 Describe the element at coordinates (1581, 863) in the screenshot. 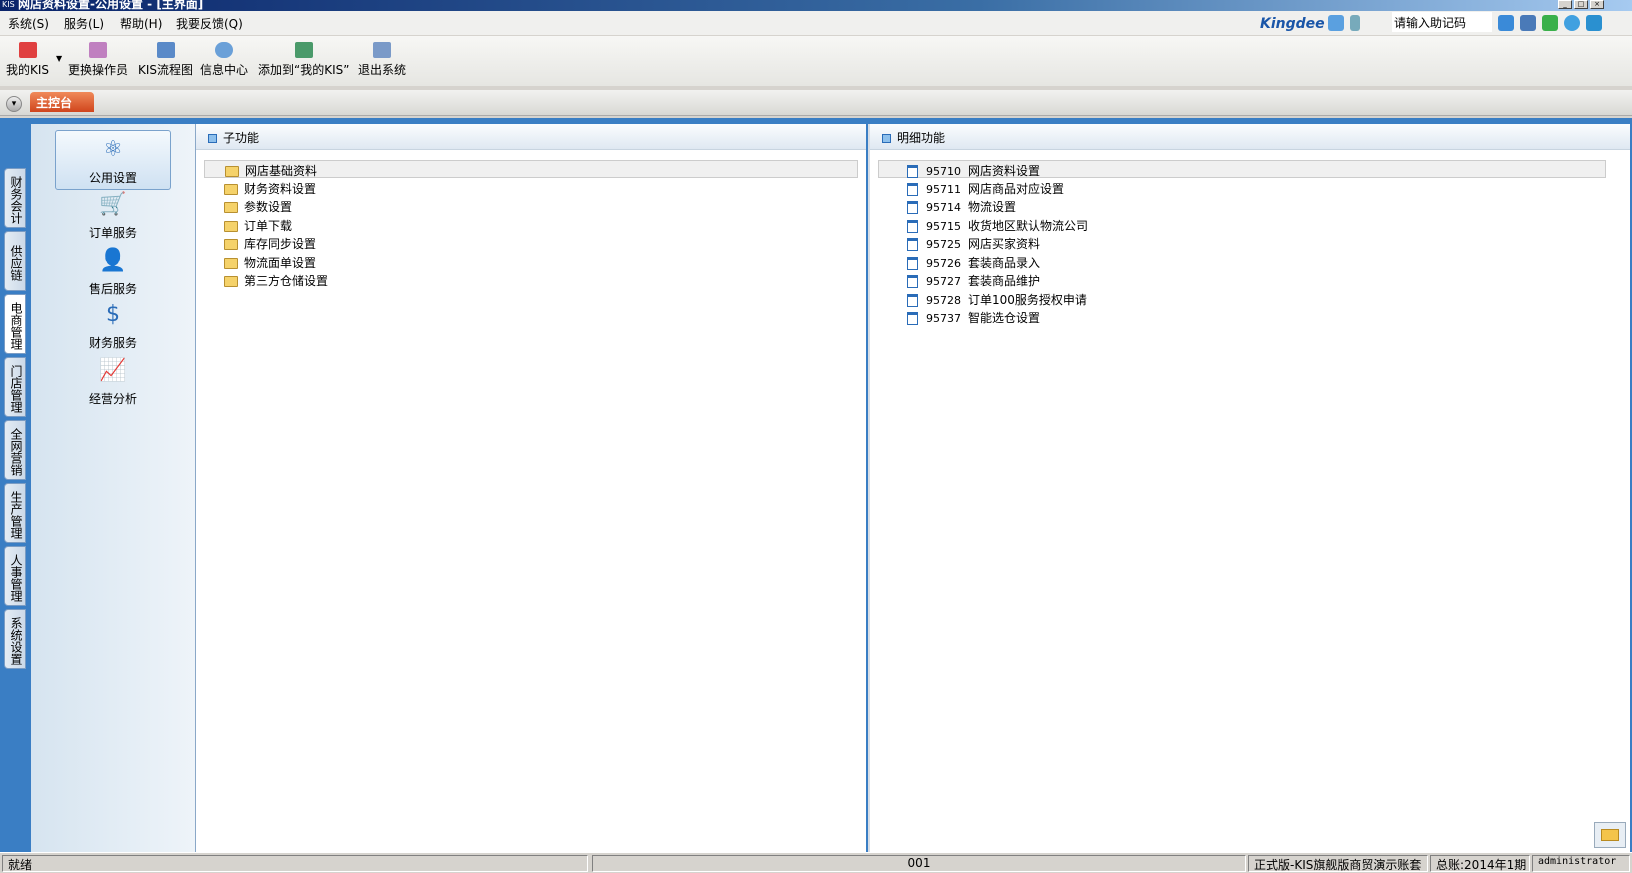

I see `status-user: administrator` at that location.